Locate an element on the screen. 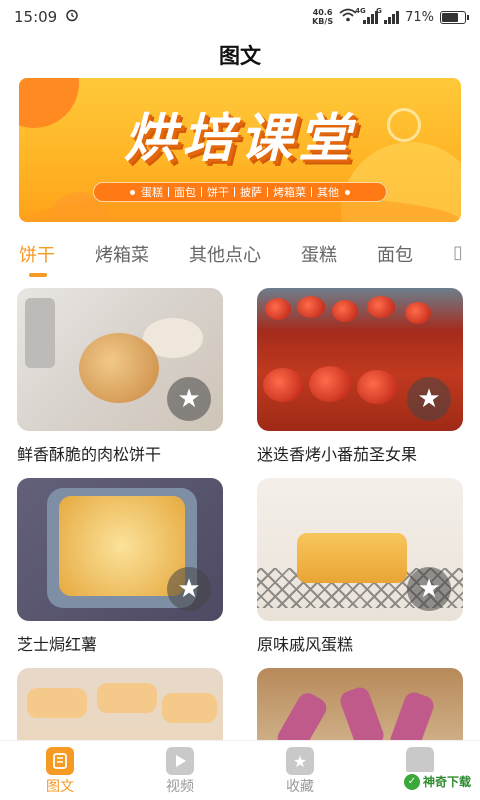  active-tab-indicator is located at coordinates (38, 275).